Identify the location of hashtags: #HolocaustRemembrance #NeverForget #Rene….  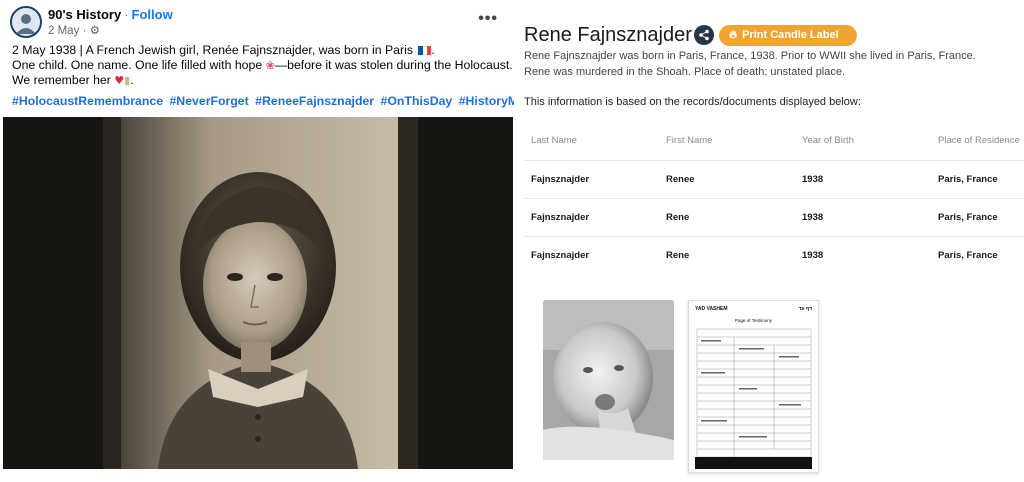
(283, 101).